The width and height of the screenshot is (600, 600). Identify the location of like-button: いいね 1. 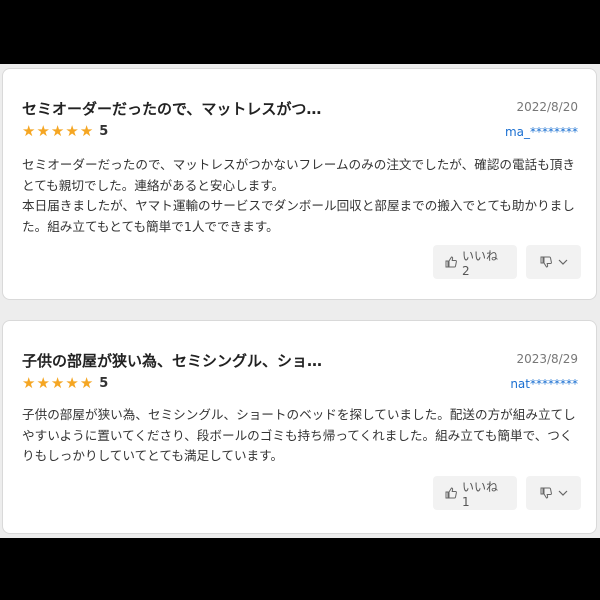
(475, 493).